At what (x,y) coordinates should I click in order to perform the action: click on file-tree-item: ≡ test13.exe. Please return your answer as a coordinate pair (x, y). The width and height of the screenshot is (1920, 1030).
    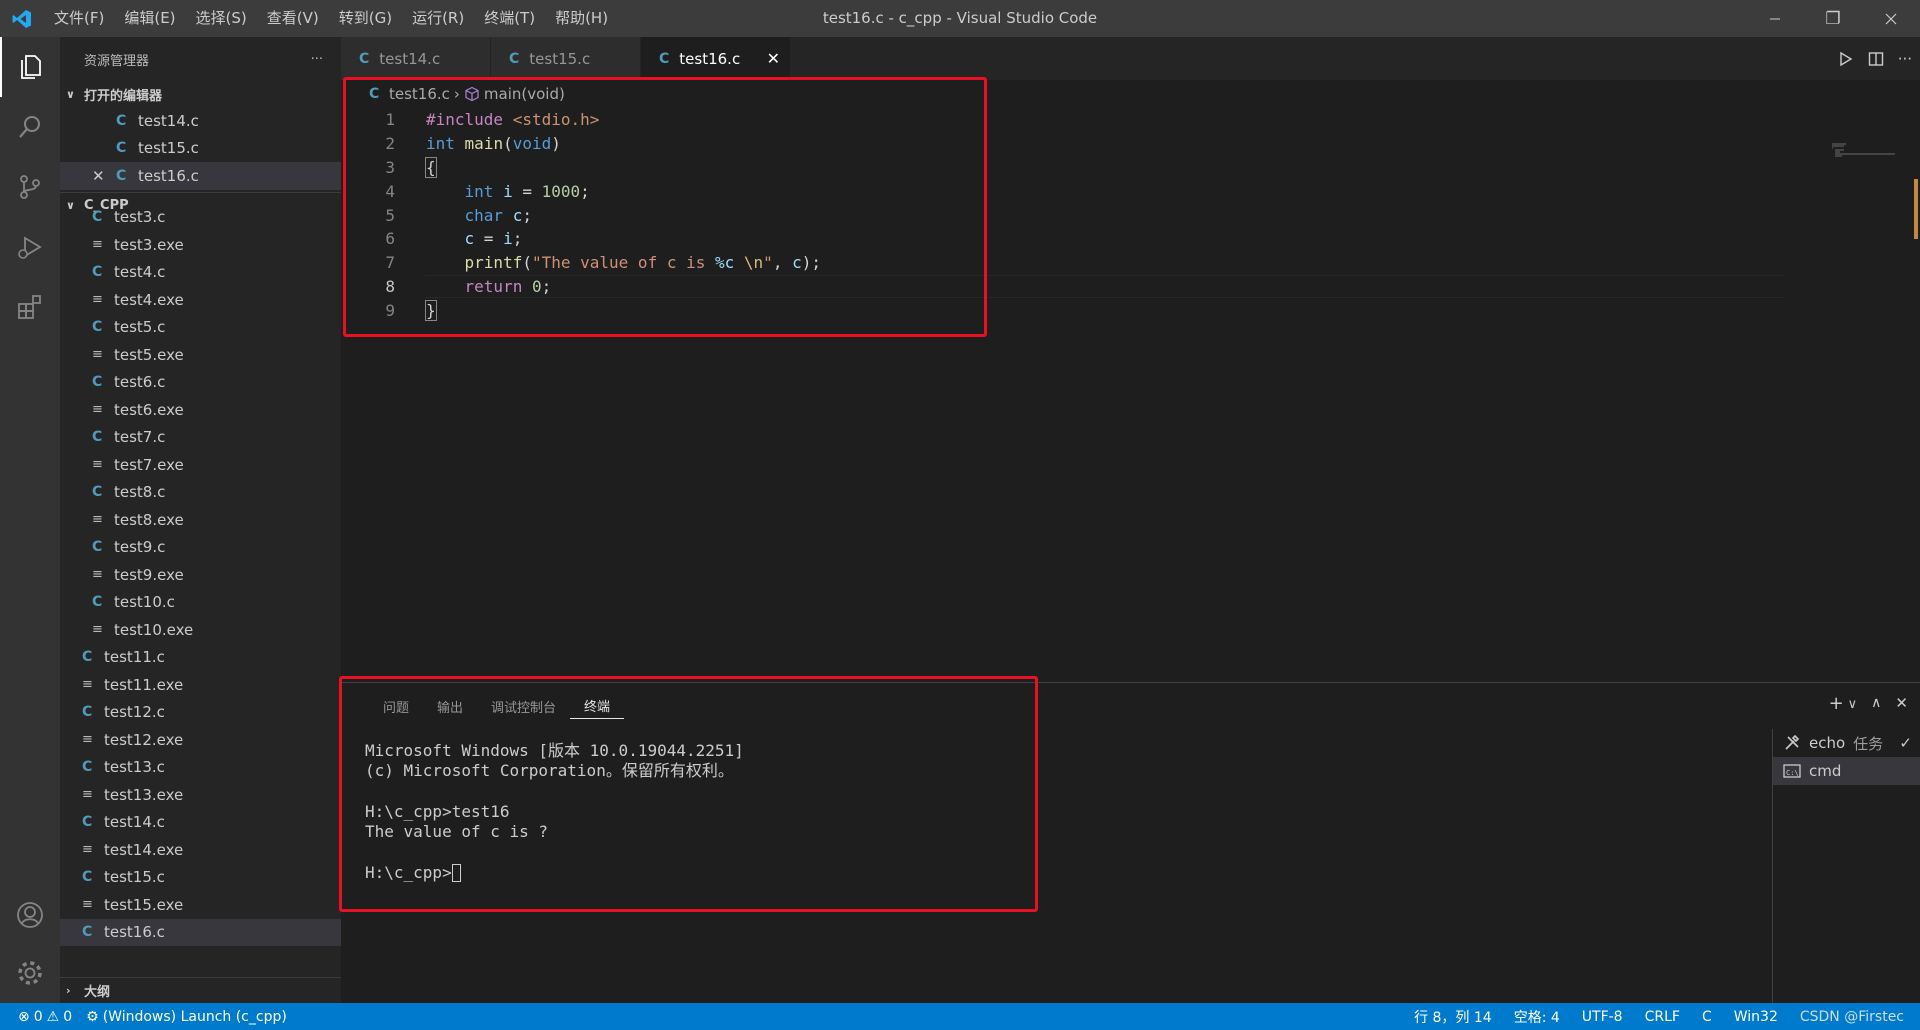
    Looking at the image, I should click on (200, 795).